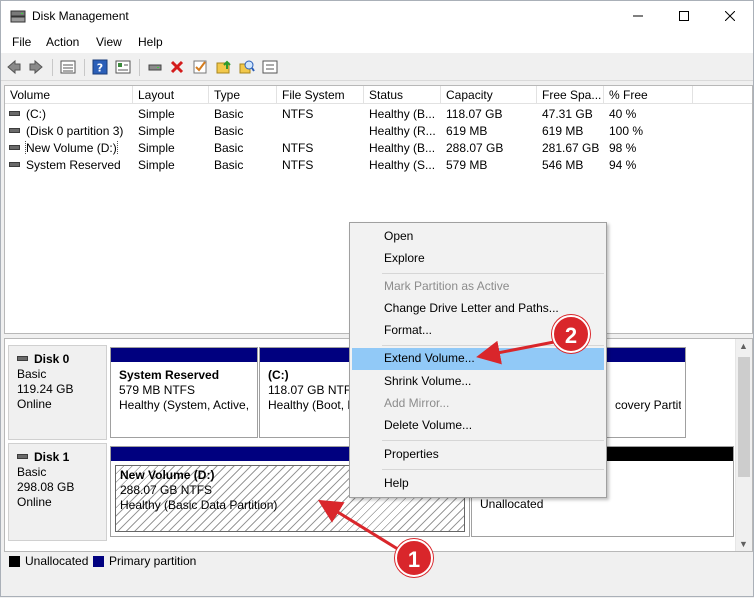 Image resolution: width=754 pixels, height=598 pixels. What do you see at coordinates (571, 334) in the screenshot?
I see `step-2-badge: 2` at bounding box center [571, 334].